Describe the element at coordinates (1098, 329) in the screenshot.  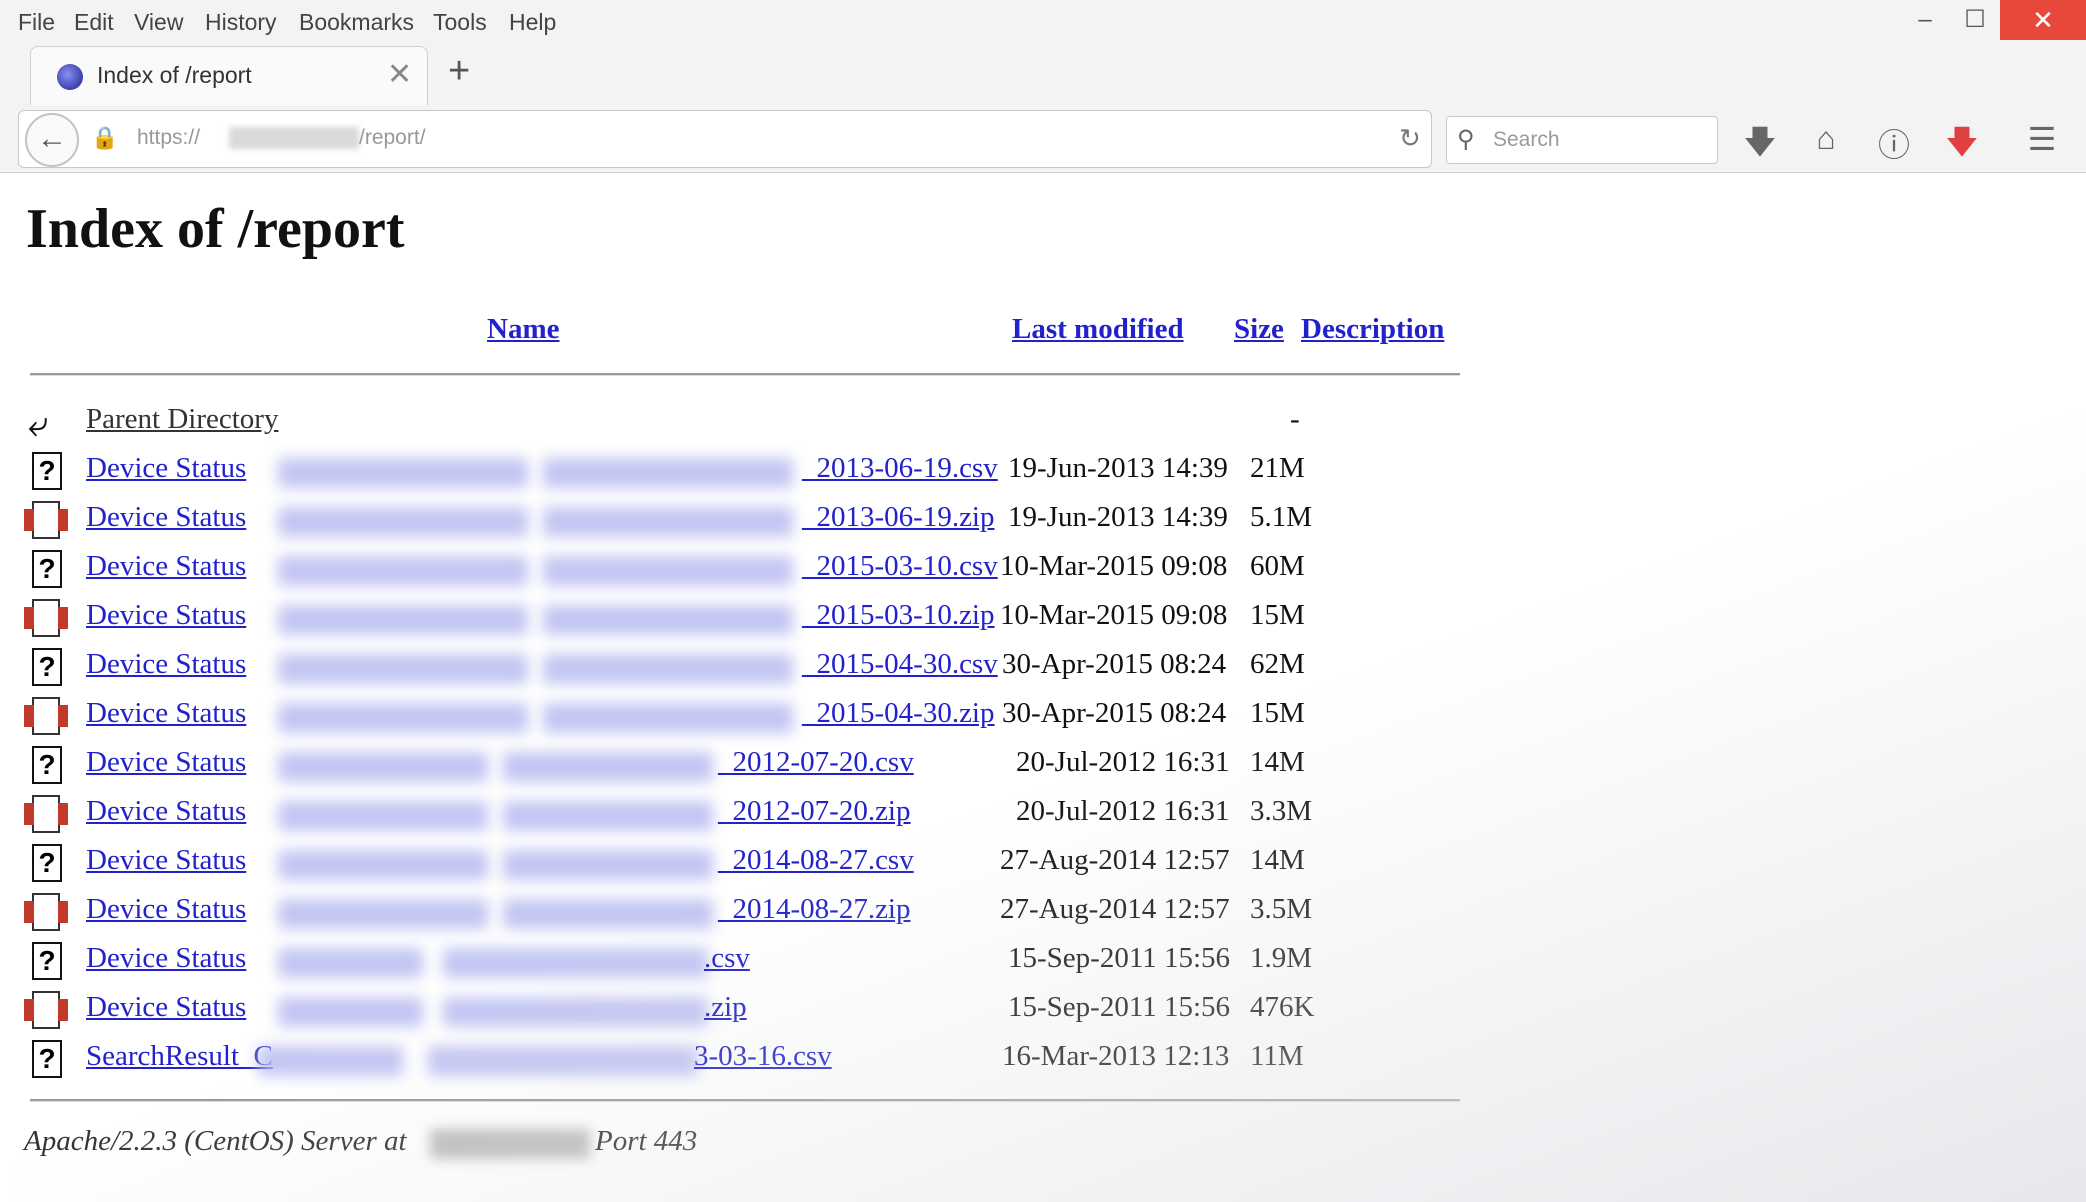
I see `column-modified-link: Last modified` at that location.